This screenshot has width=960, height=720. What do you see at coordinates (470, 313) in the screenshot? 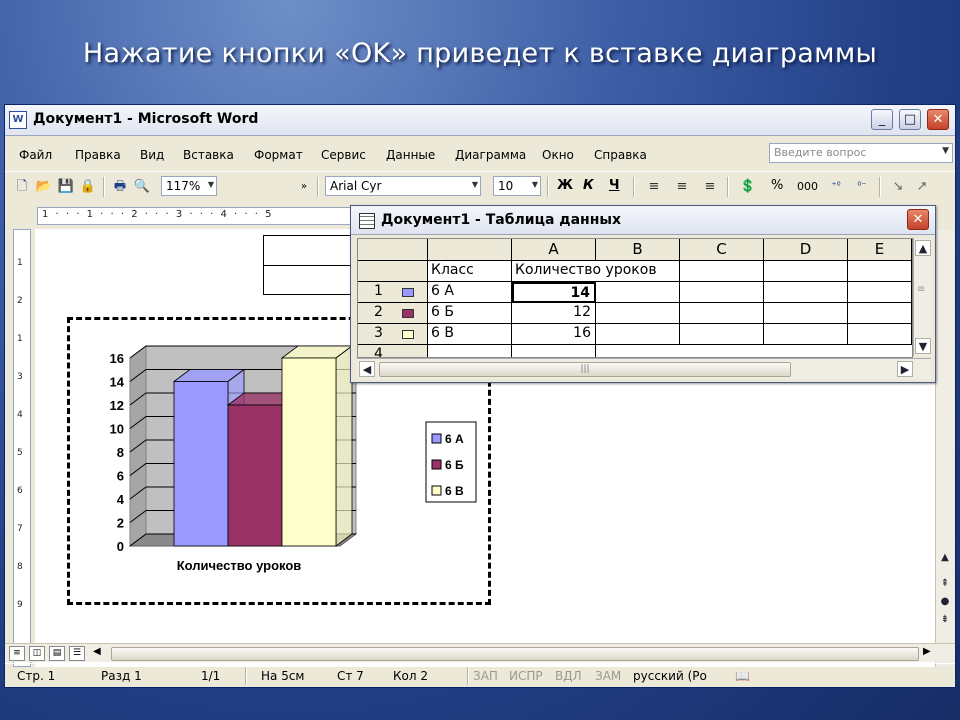
I see `cell-class: 6 Б` at bounding box center [470, 313].